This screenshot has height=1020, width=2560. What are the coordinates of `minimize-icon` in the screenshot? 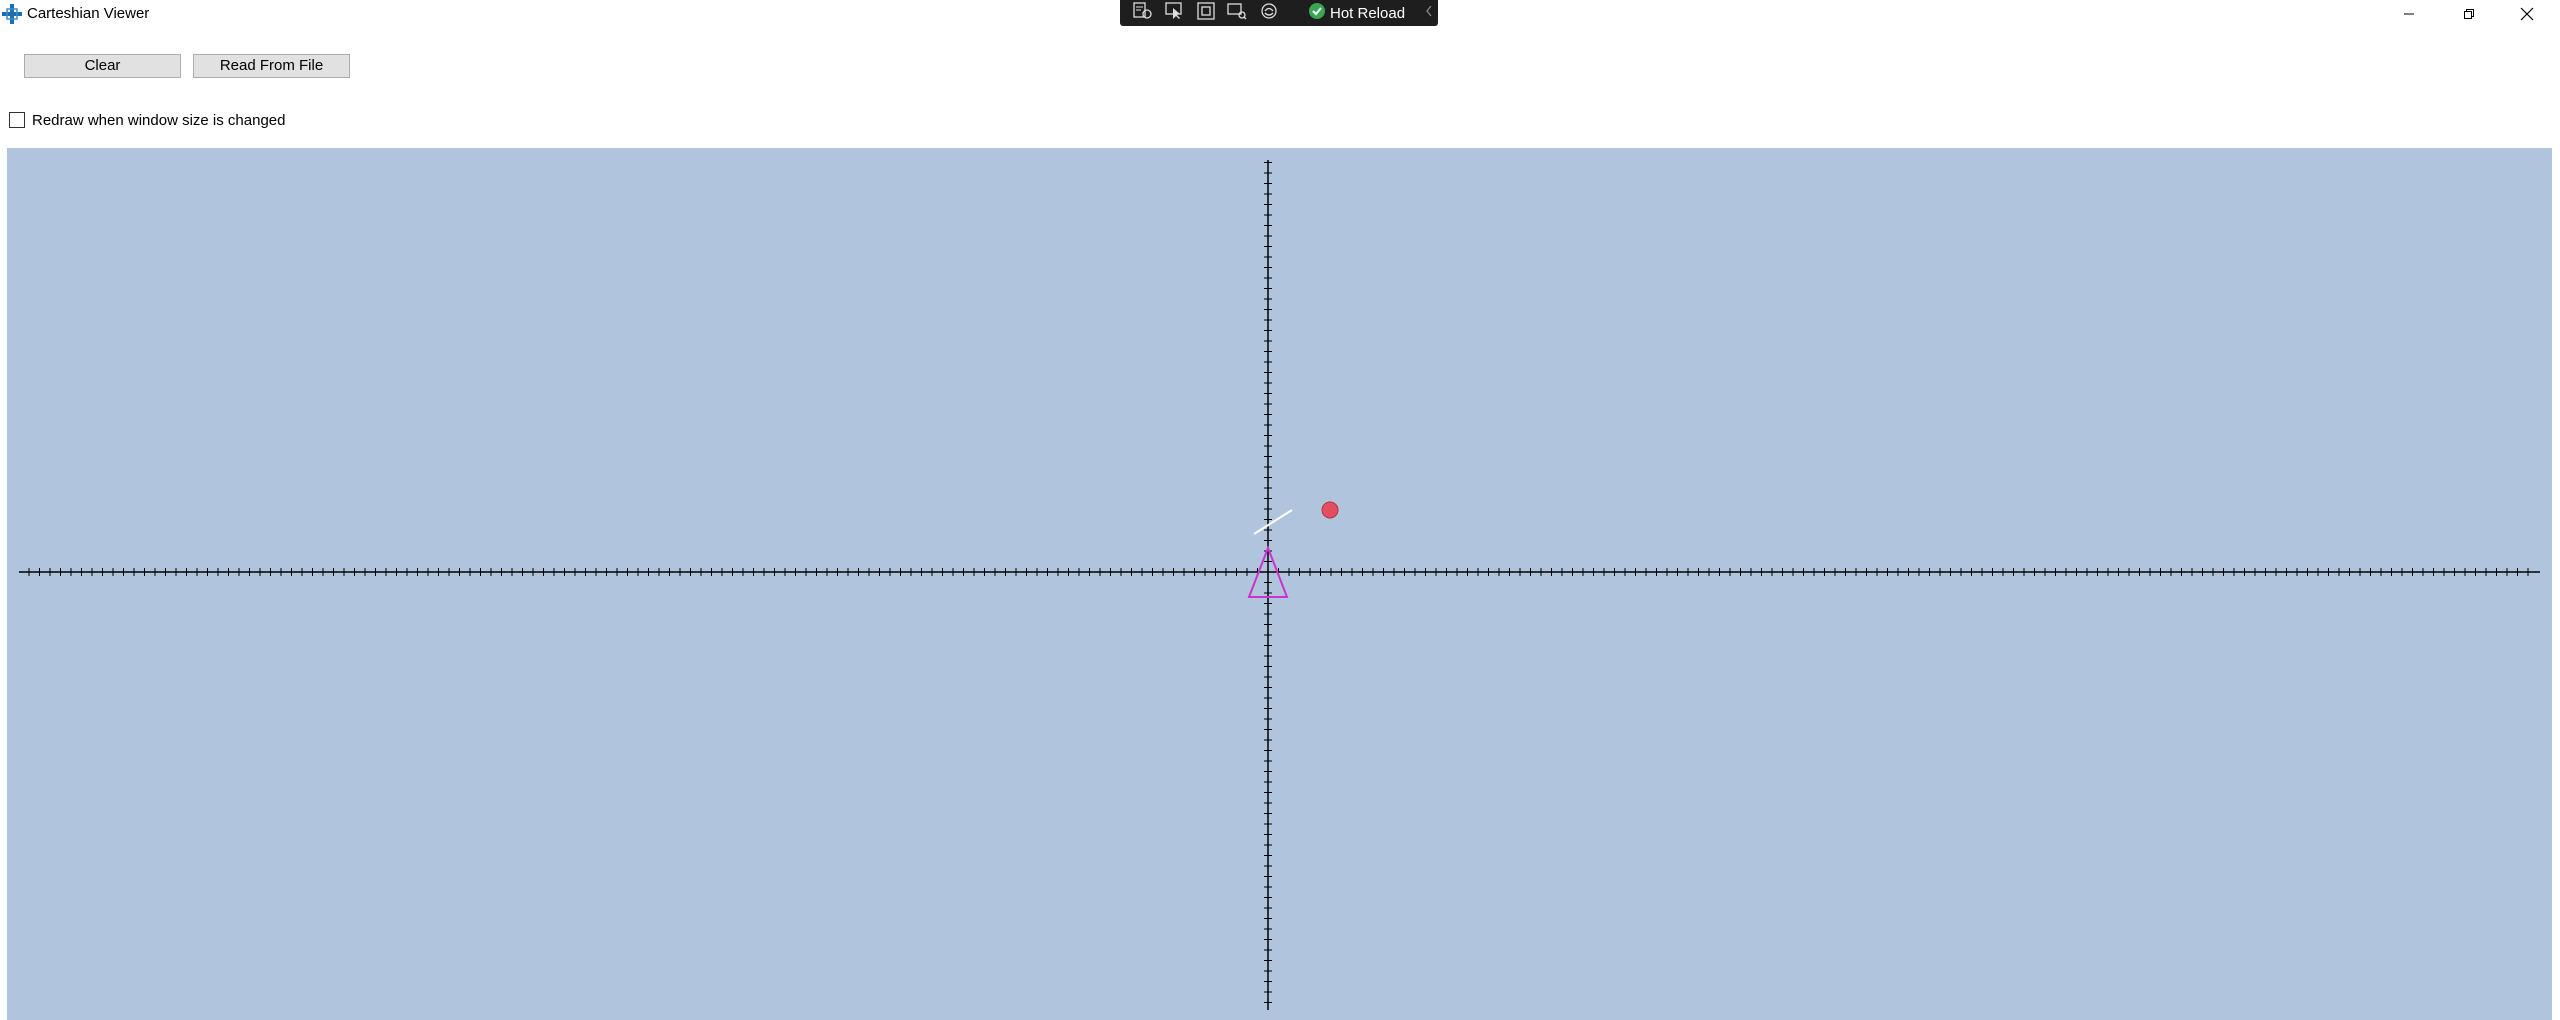 It's located at (2409, 14).